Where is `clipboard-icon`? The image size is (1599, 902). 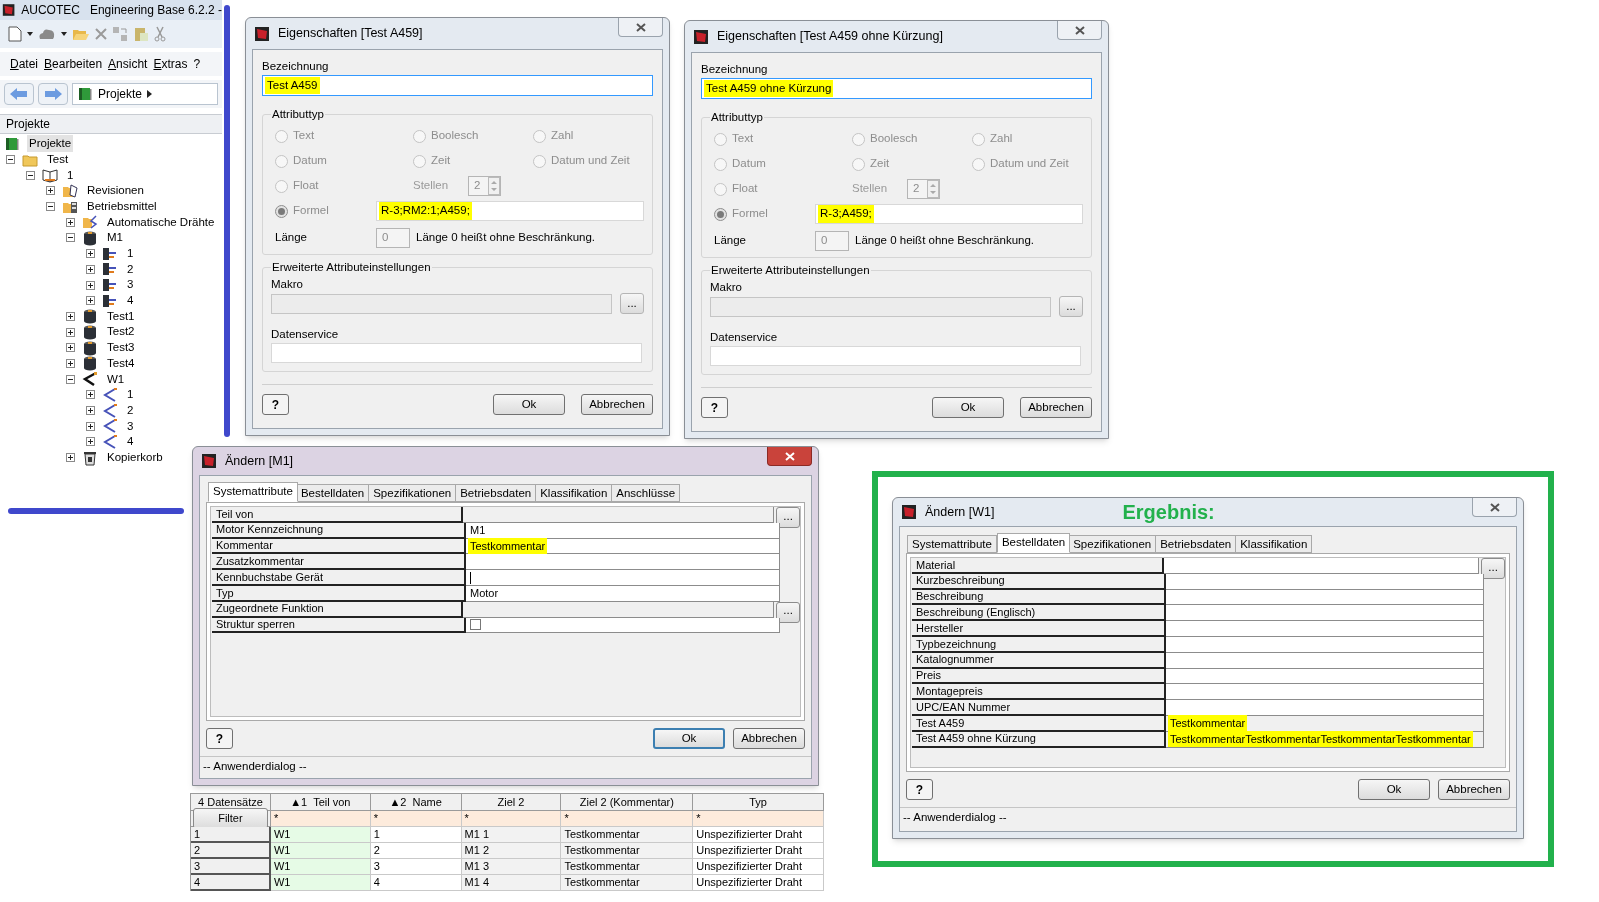
clipboard-icon is located at coordinates (141, 34).